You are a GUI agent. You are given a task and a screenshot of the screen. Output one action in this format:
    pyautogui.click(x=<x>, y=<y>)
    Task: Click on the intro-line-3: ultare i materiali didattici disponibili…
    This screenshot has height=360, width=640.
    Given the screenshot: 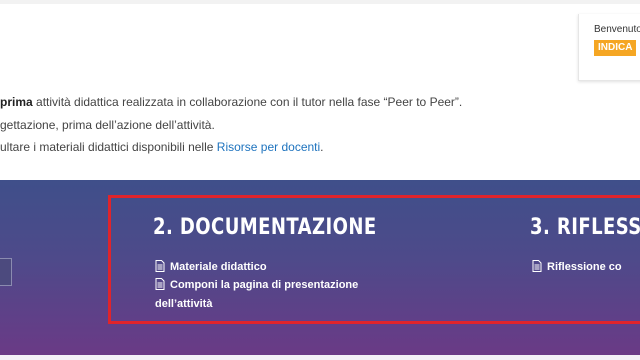 What is the action you would take?
    pyautogui.click(x=162, y=147)
    